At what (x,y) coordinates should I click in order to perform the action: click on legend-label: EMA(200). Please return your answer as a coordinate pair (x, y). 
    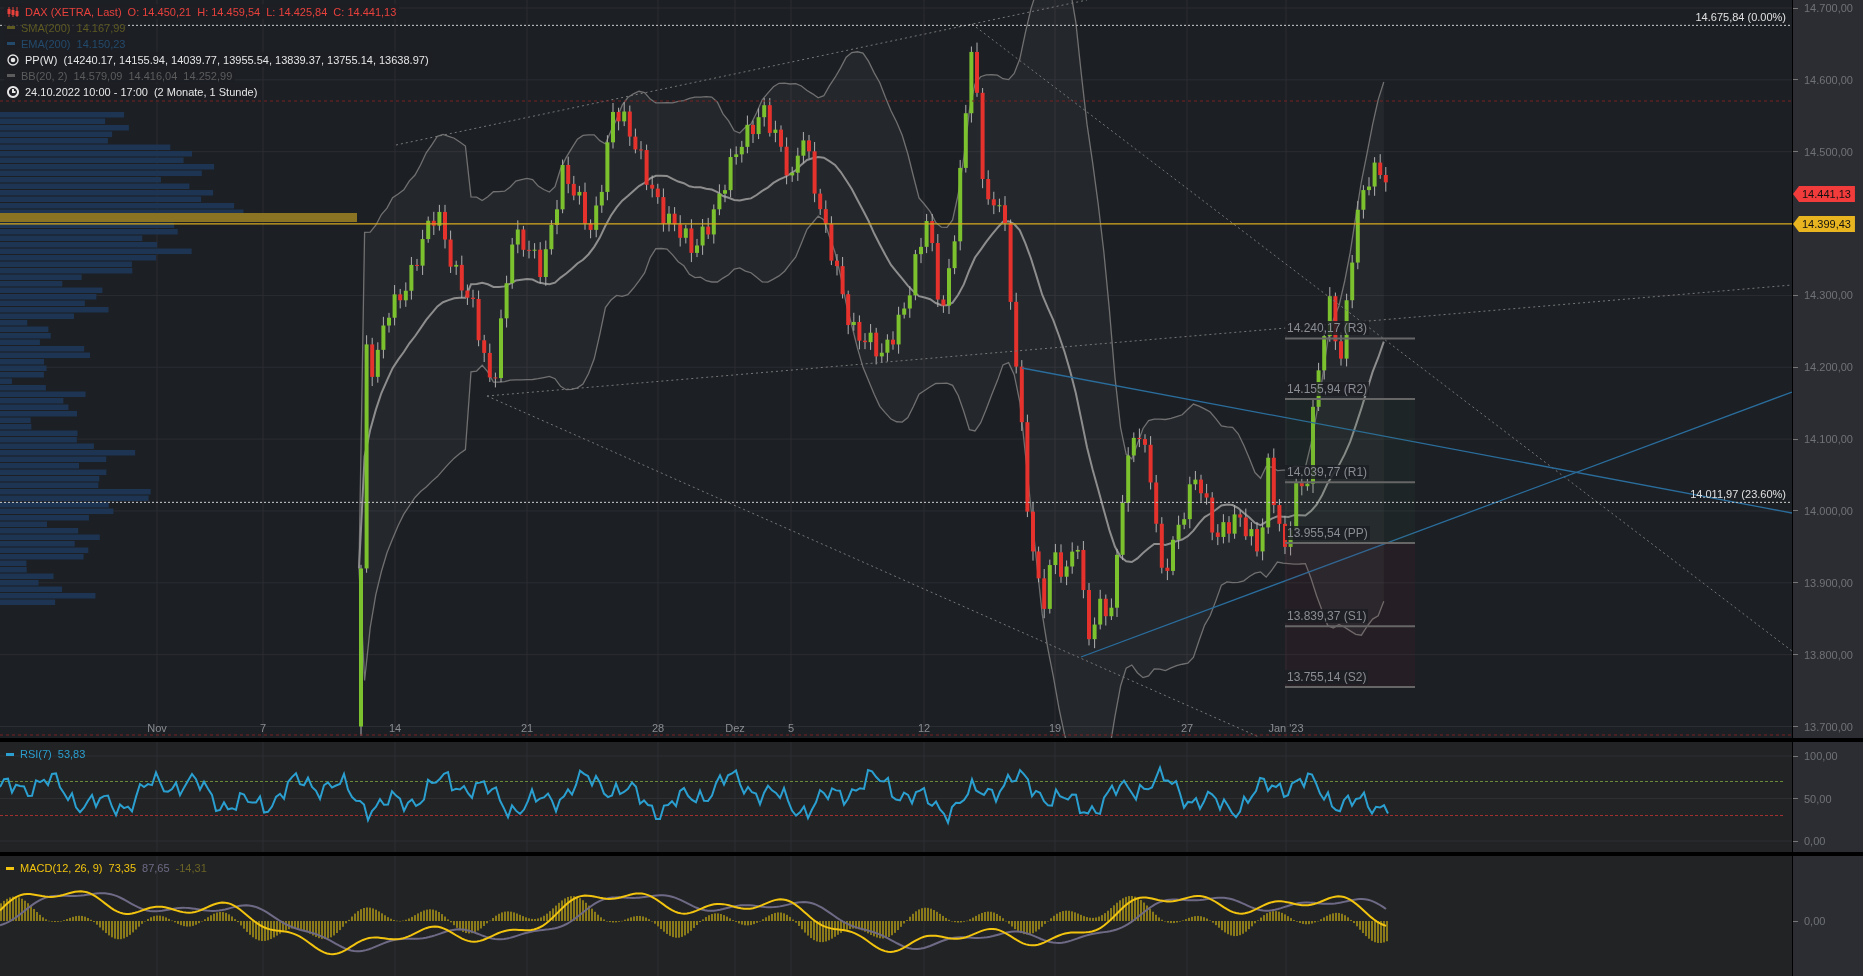
    Looking at the image, I should click on (46, 43).